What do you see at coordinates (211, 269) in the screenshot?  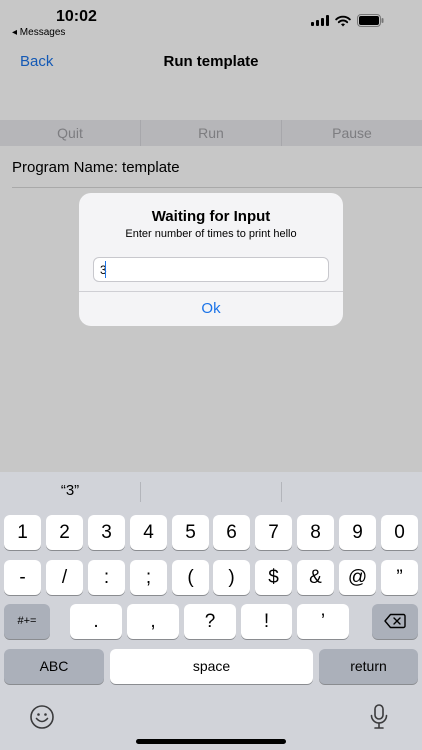 I see `alert-text-input` at bounding box center [211, 269].